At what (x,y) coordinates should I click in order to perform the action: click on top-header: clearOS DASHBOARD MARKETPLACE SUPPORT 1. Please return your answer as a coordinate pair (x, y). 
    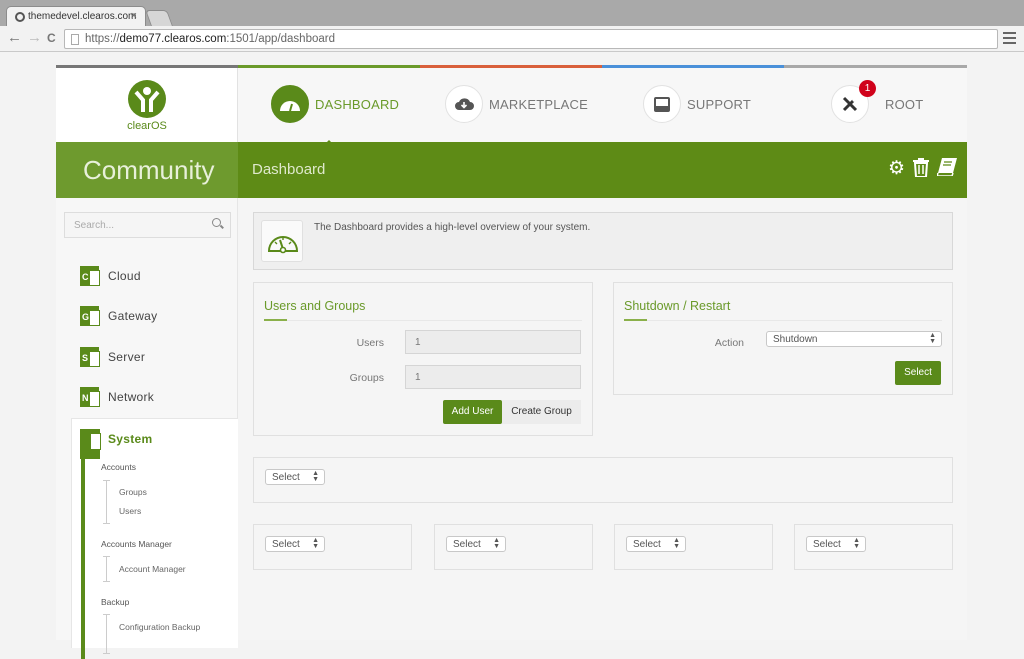
    Looking at the image, I should click on (511, 106).